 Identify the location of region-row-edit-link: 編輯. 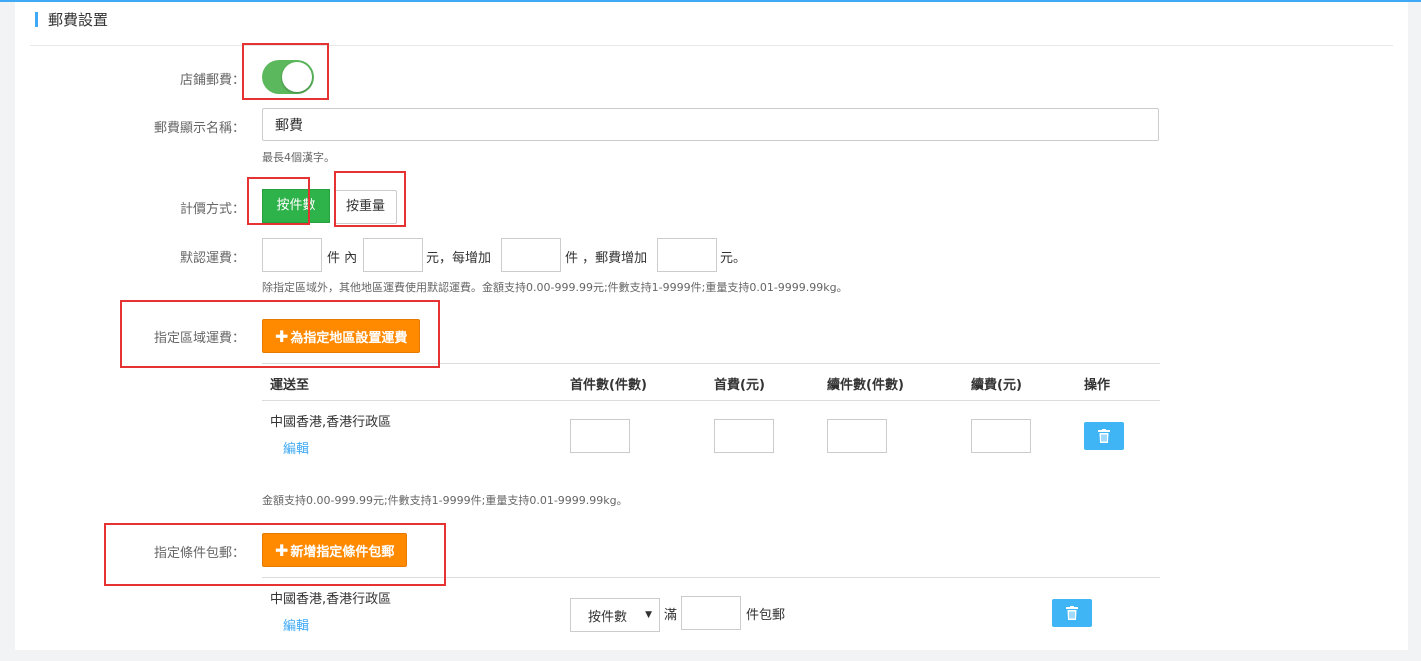
(296, 447).